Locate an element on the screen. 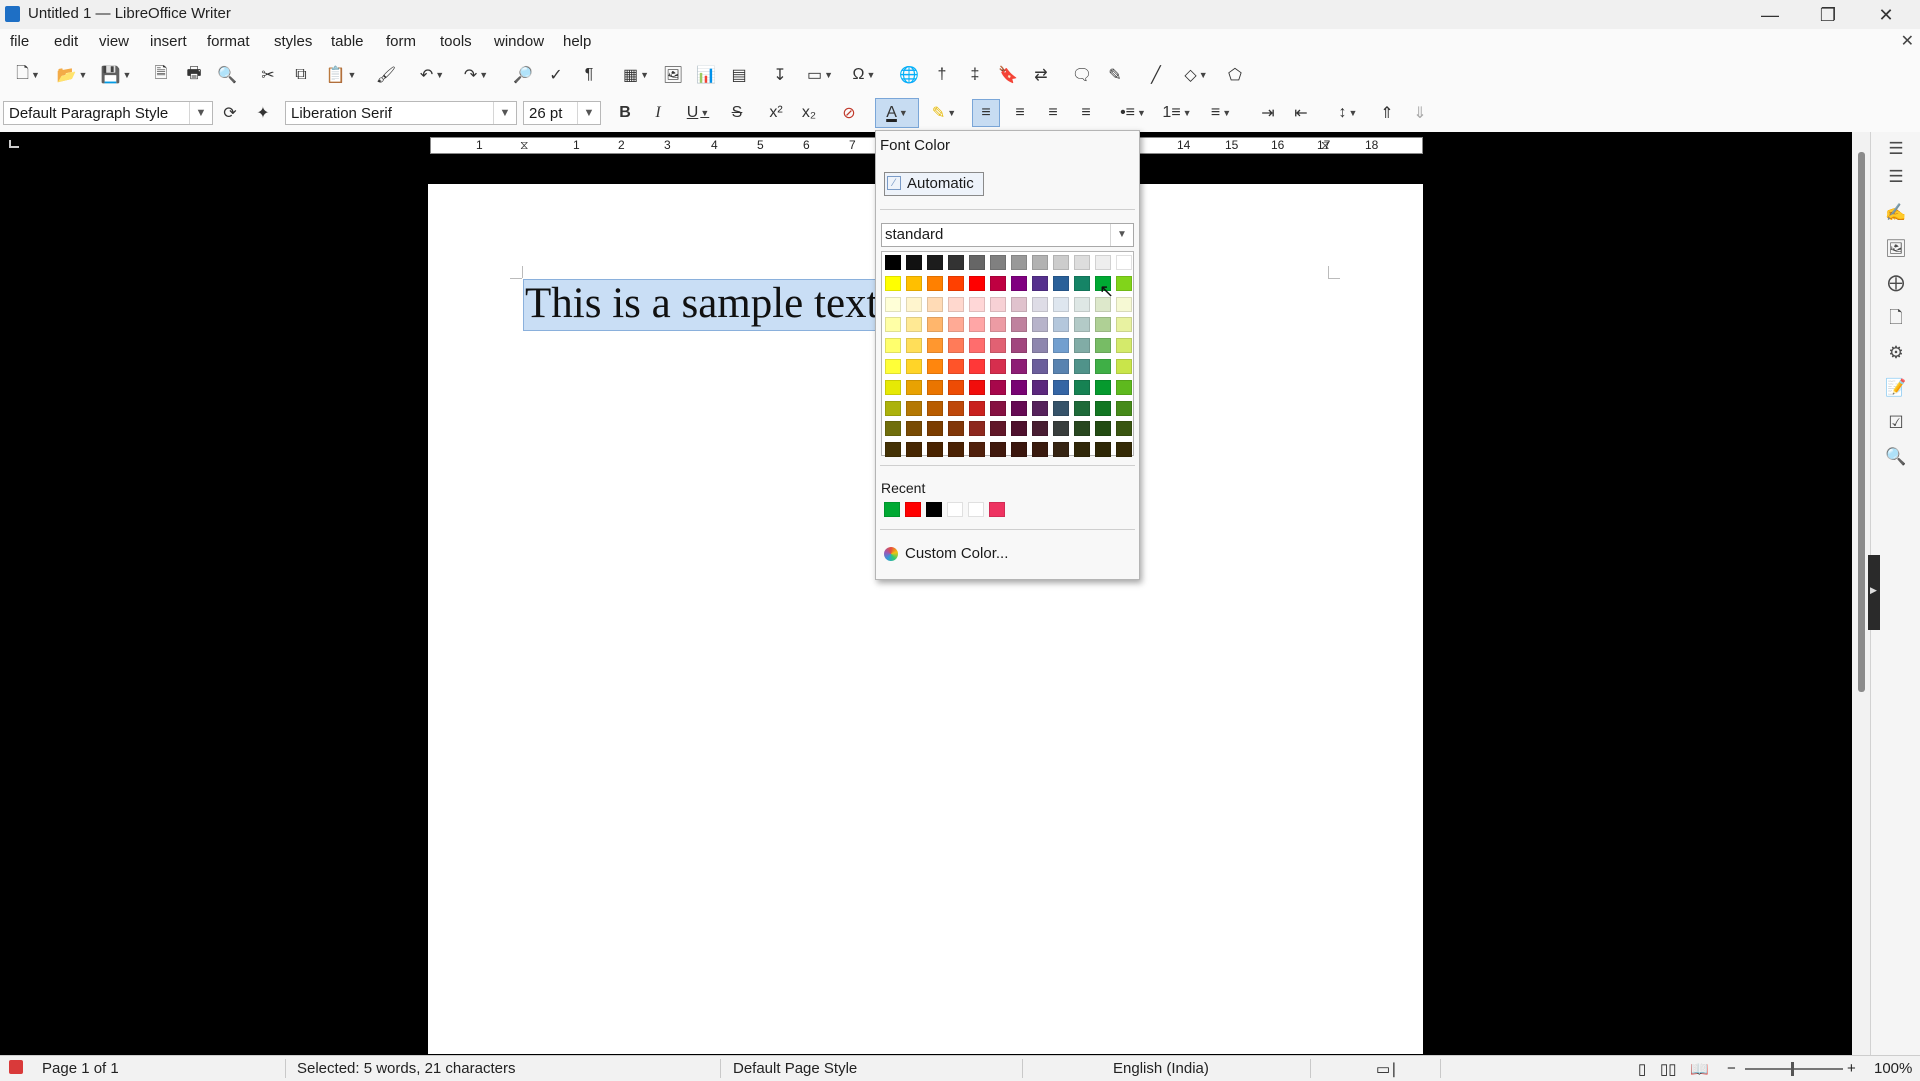 This screenshot has height=1081, width=1920. subscript-icon: x₂ is located at coordinates (809, 113).